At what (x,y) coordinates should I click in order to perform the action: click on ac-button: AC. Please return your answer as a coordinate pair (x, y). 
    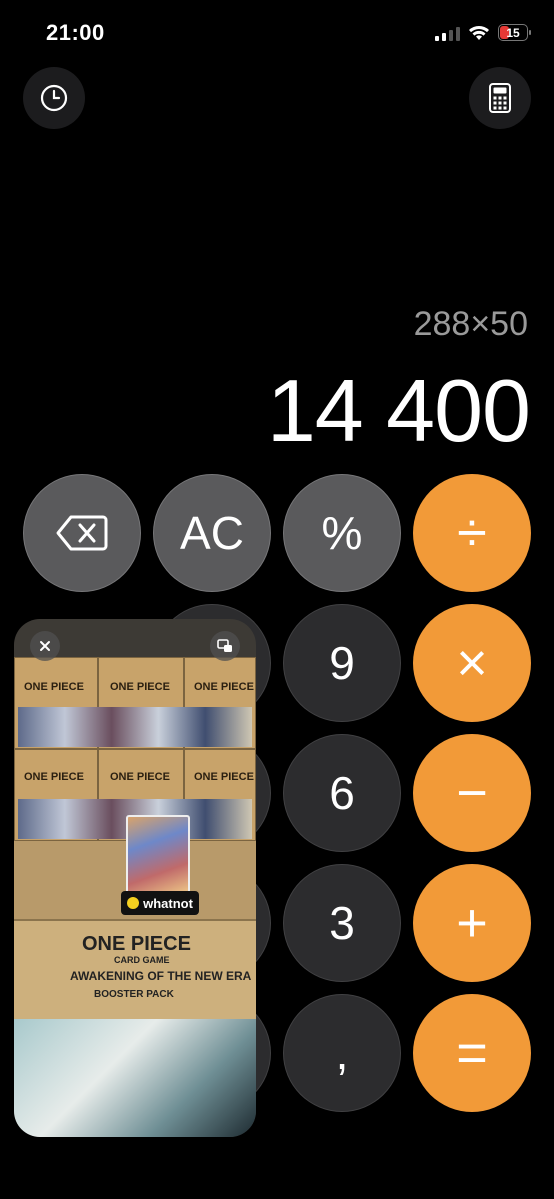
    Looking at the image, I should click on (212, 533).